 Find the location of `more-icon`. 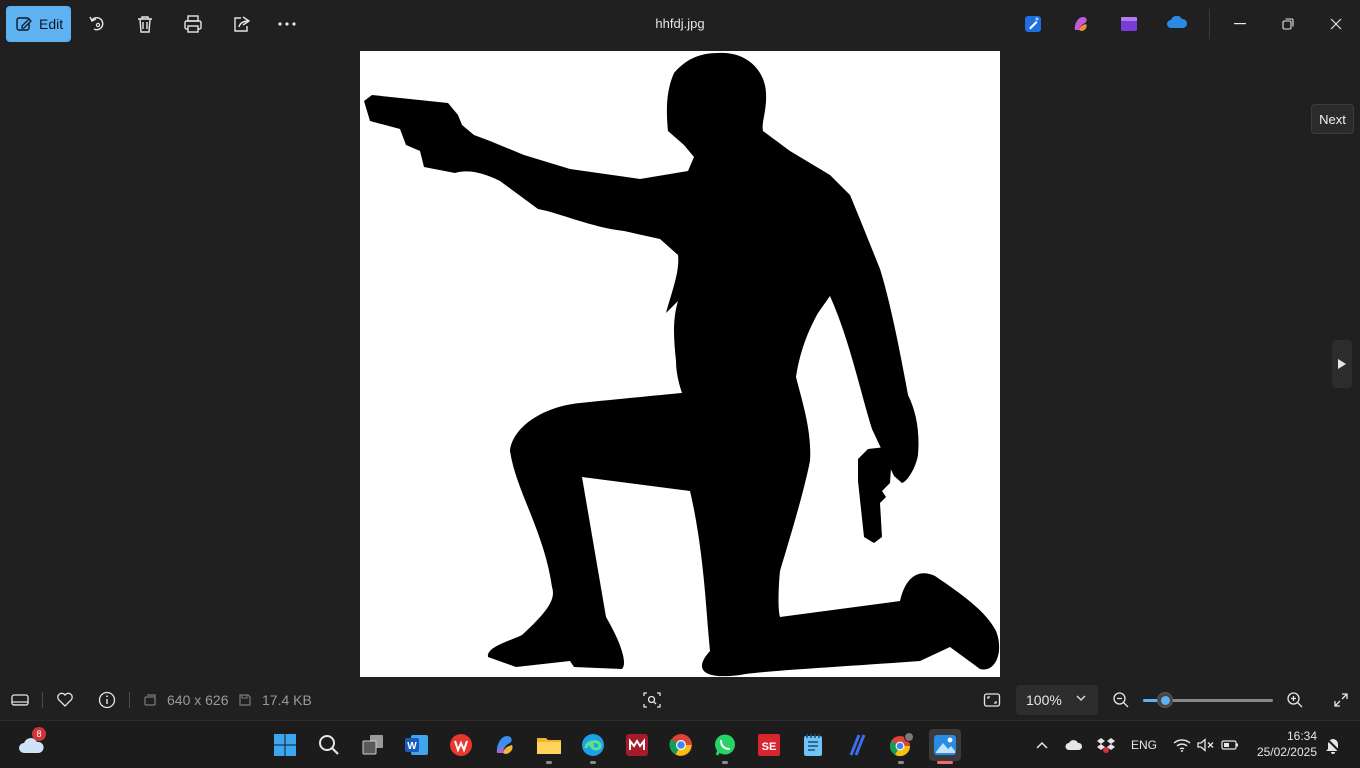

more-icon is located at coordinates (287, 24).